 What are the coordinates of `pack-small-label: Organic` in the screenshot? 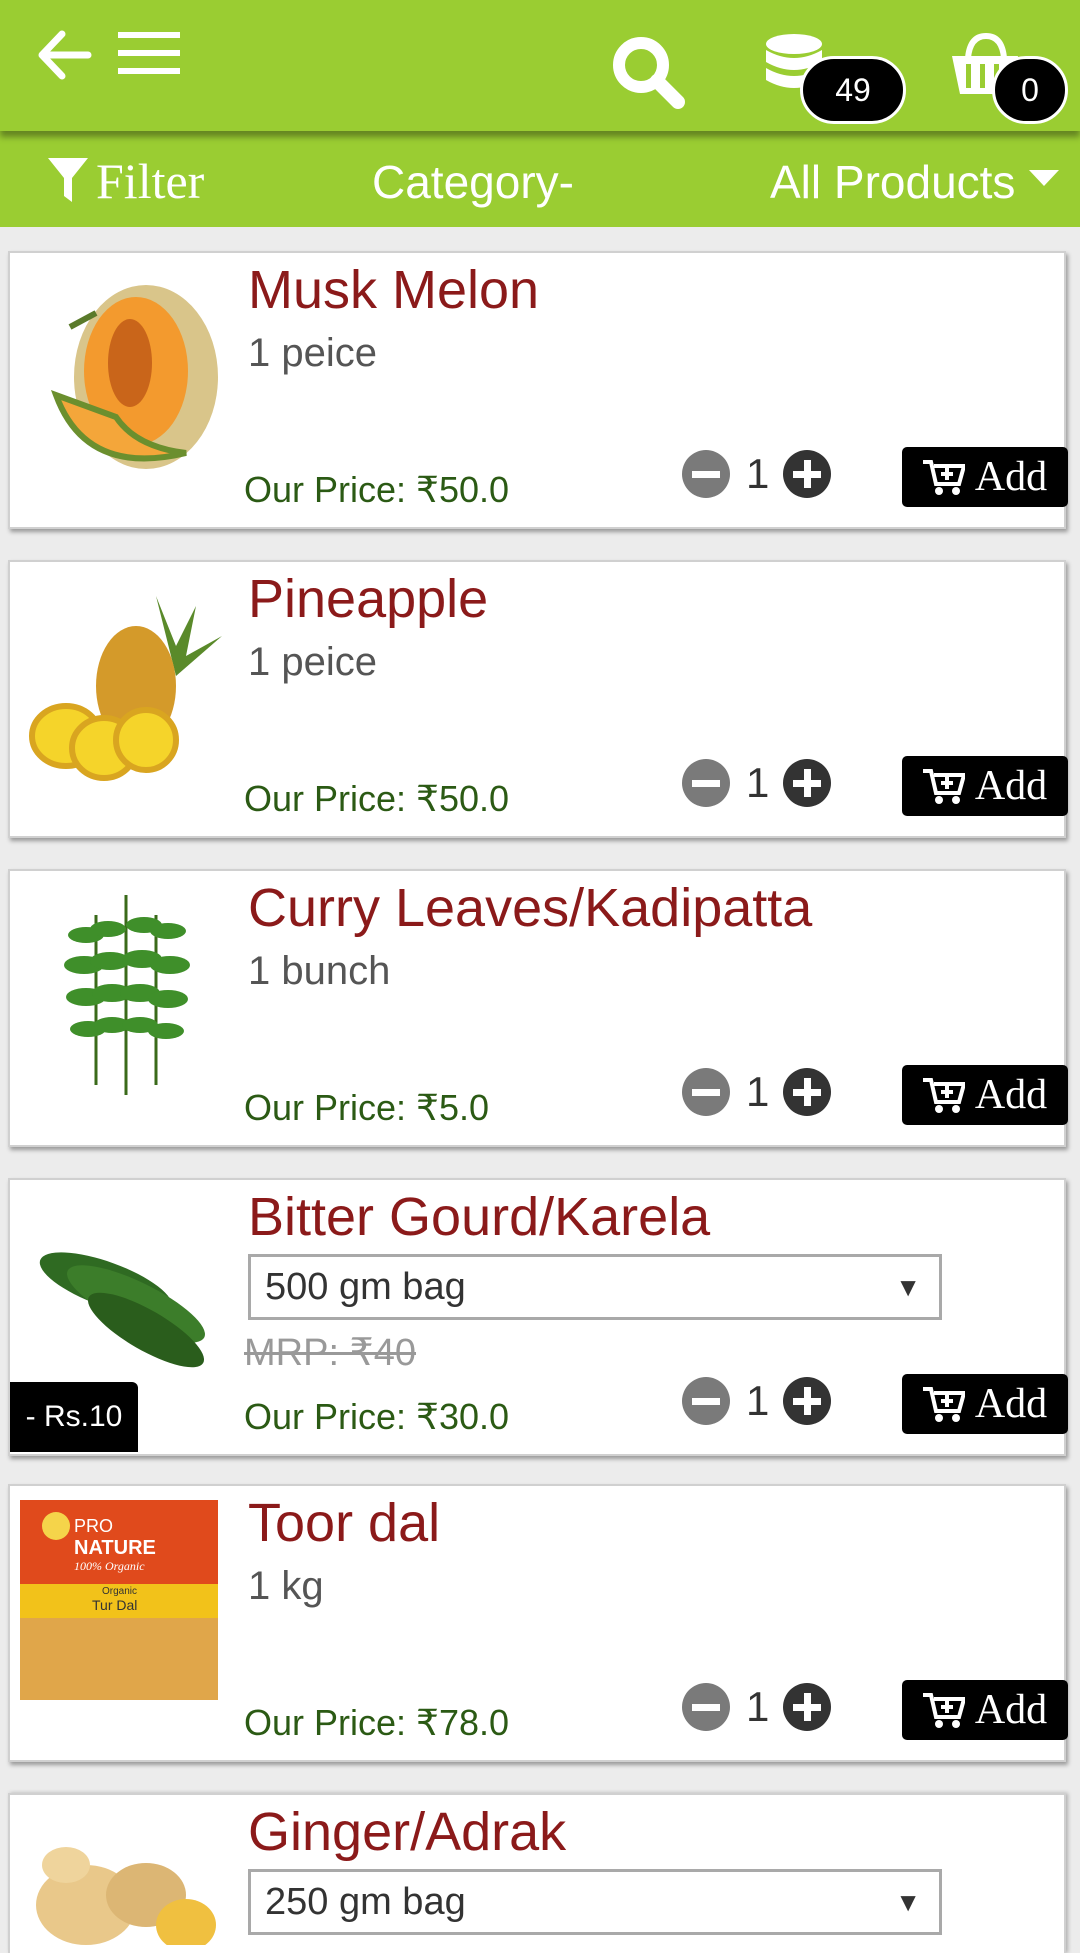 It's located at (119, 1591).